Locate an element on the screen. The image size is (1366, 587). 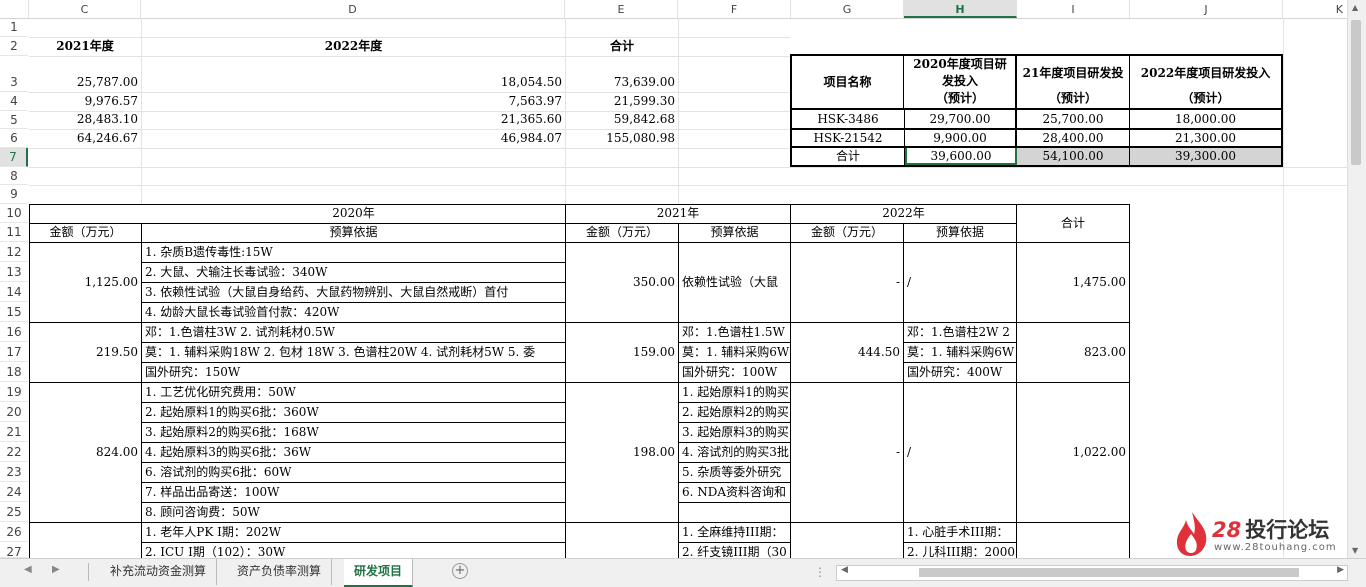
add-sheet-icon: + is located at coordinates (460, 571).